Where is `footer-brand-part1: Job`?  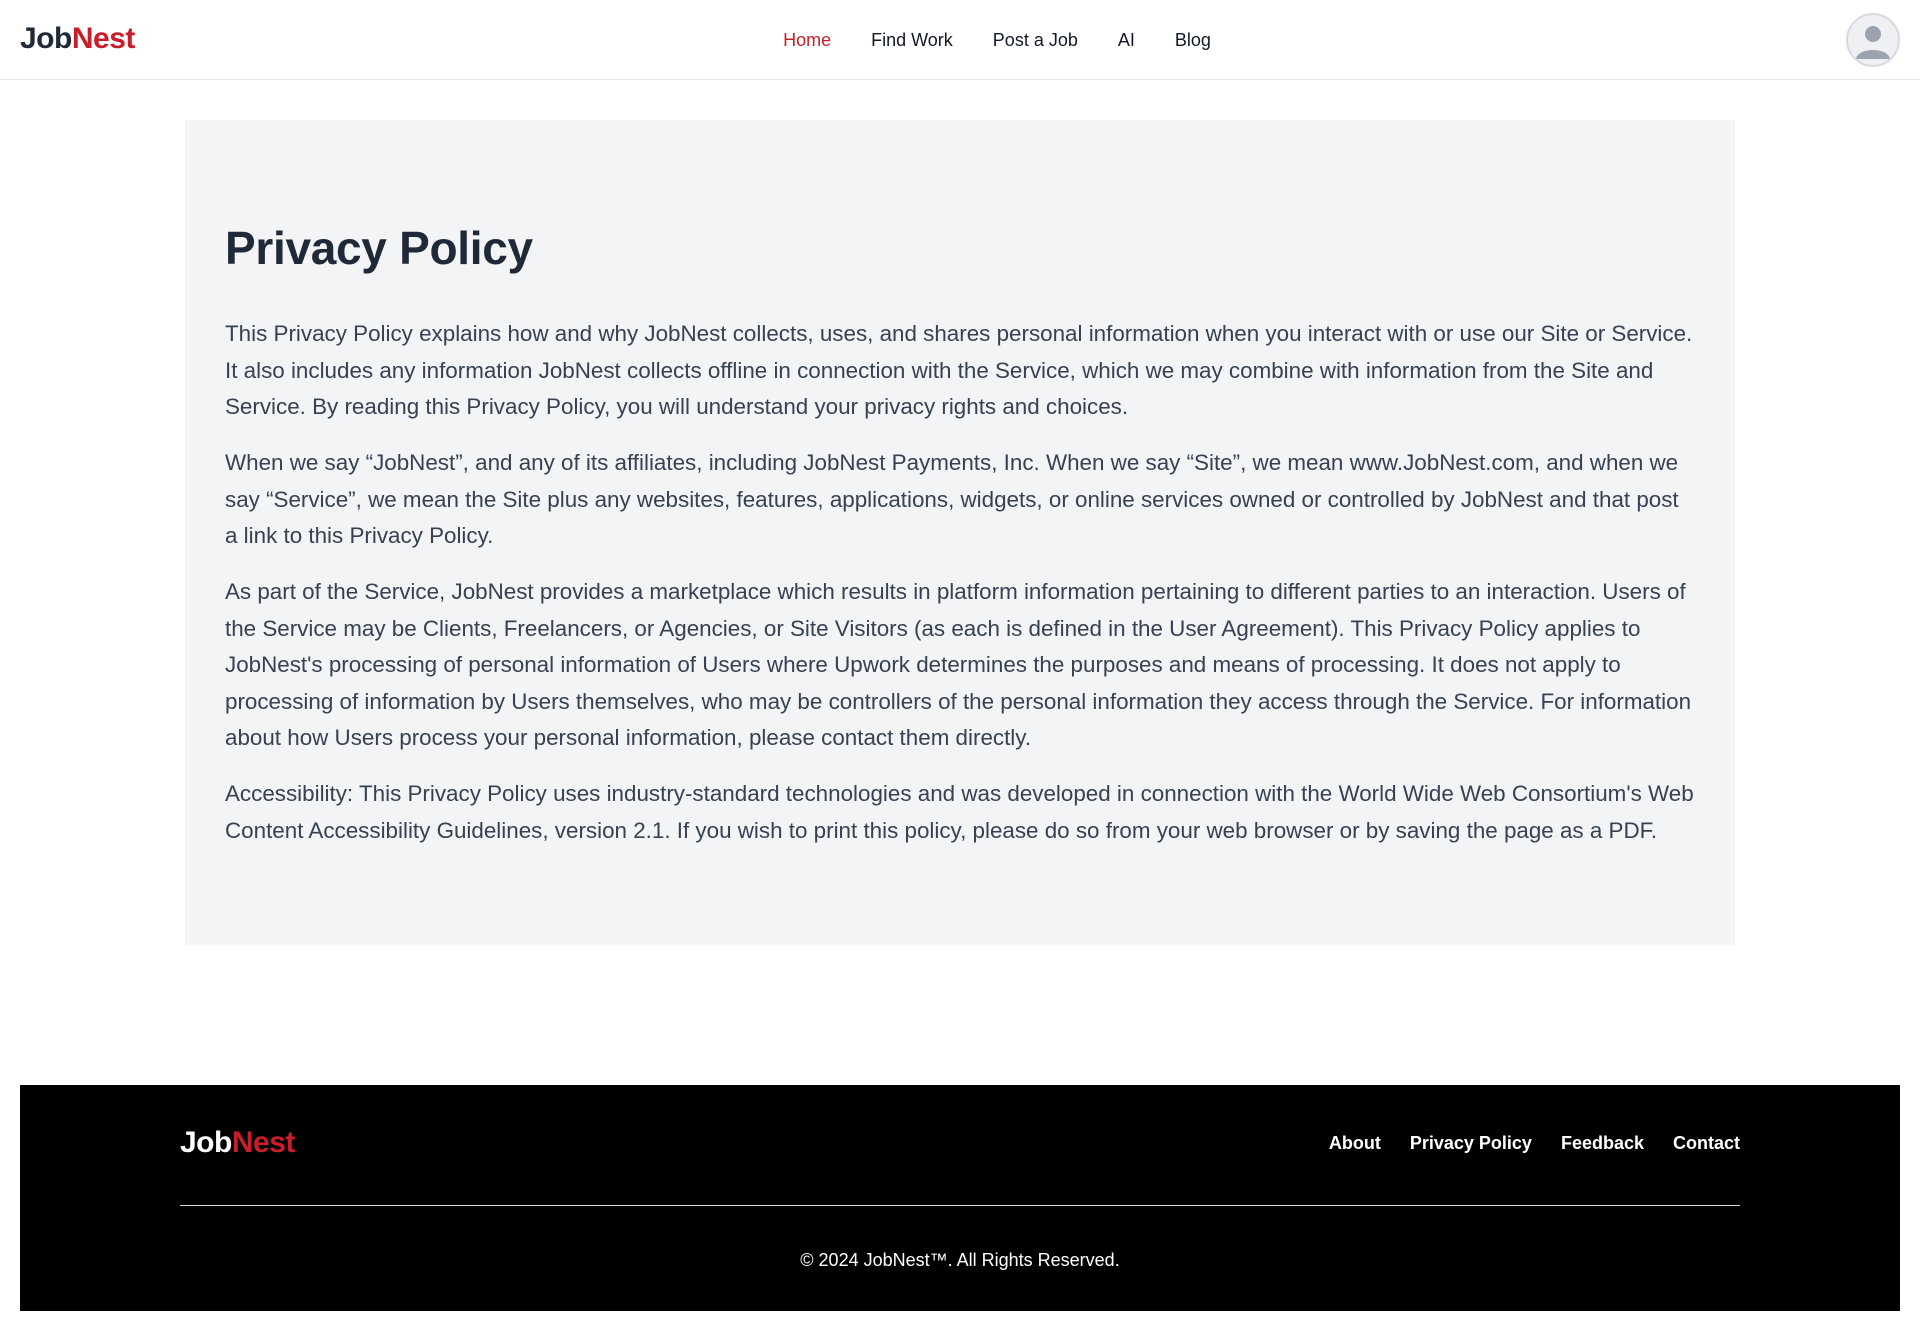 footer-brand-part1: Job is located at coordinates (206, 1142).